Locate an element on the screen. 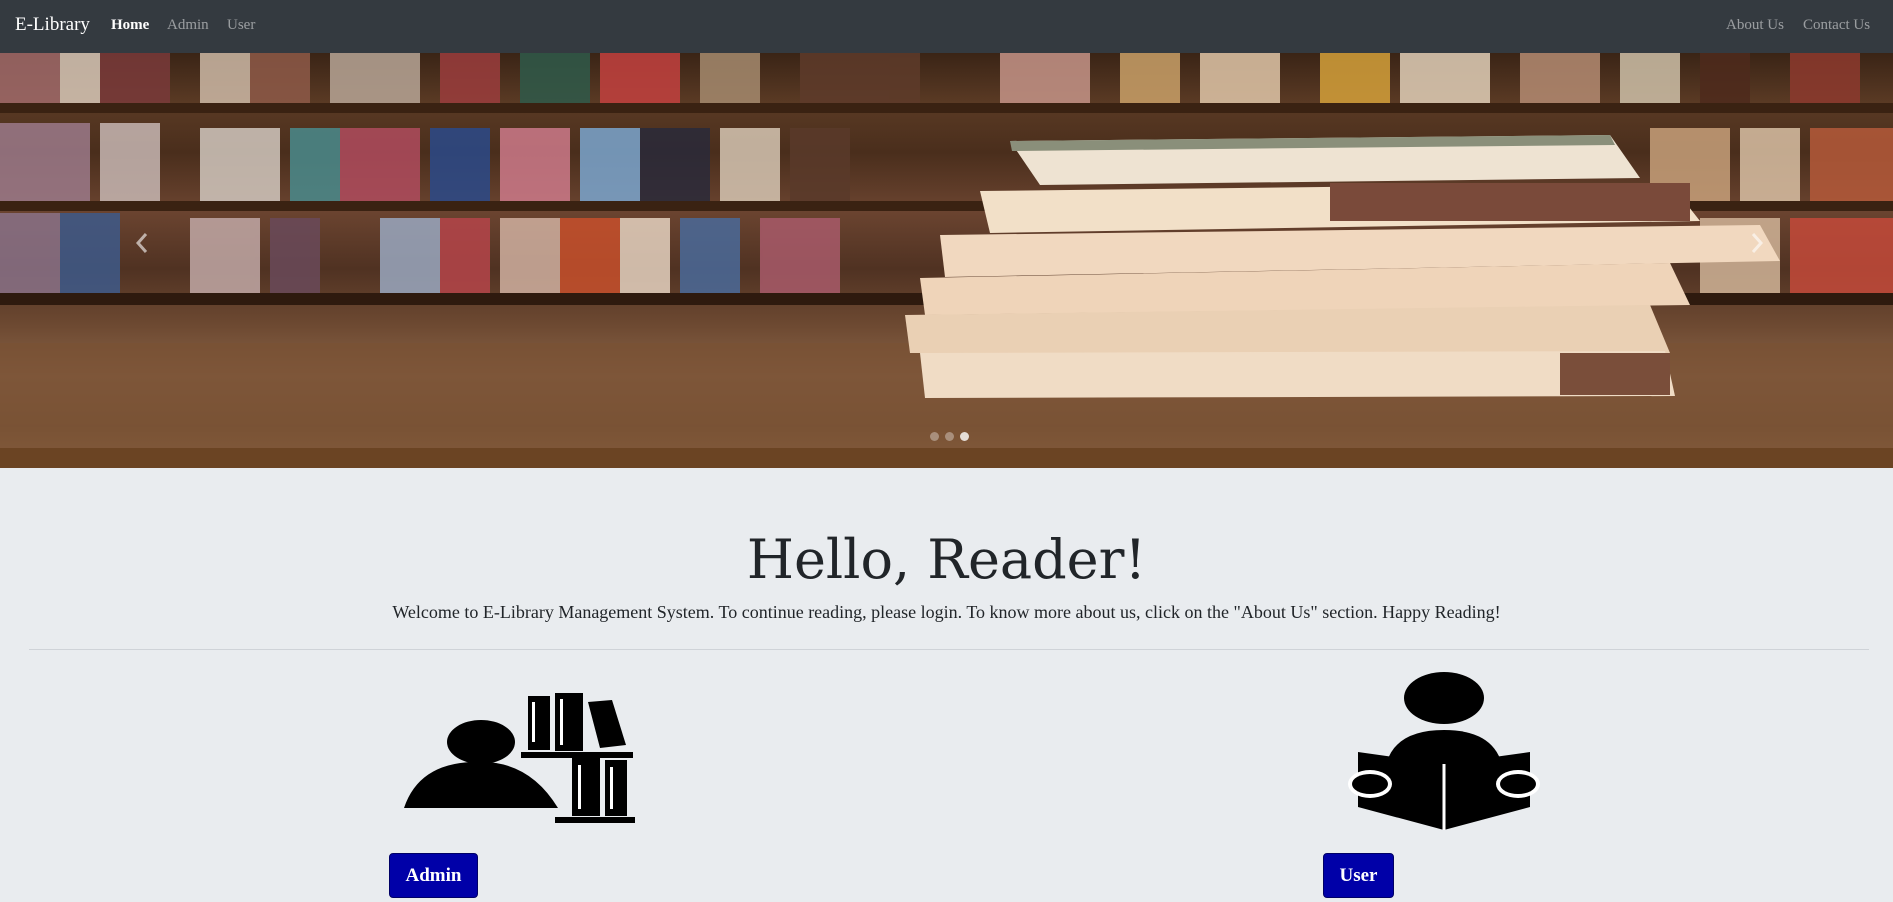  nav-admin: Admin is located at coordinates (188, 25).